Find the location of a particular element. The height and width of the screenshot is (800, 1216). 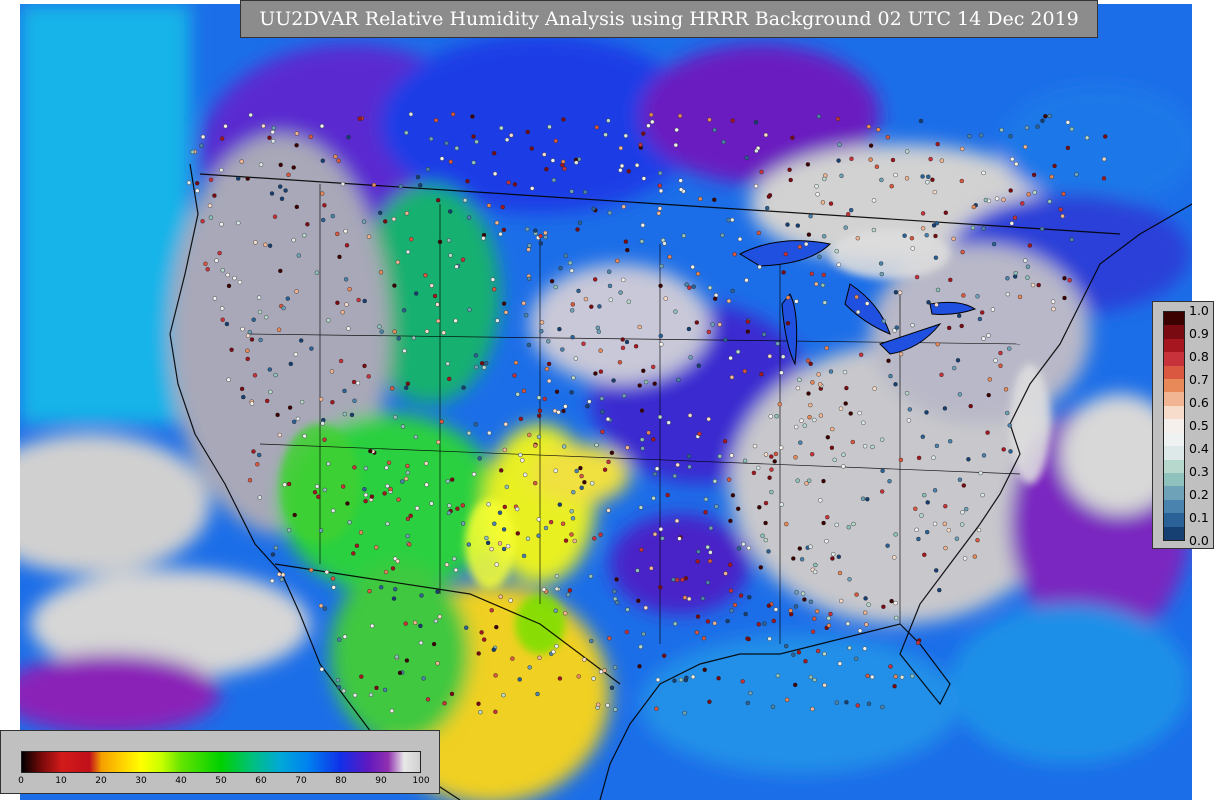

rh-colorbar-tick: 70 is located at coordinates (301, 781).